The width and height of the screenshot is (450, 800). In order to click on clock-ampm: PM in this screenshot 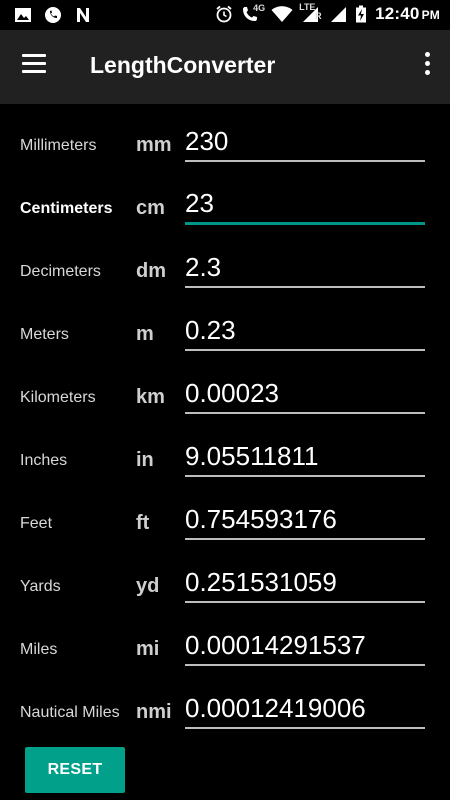, I will do `click(430, 15)`.